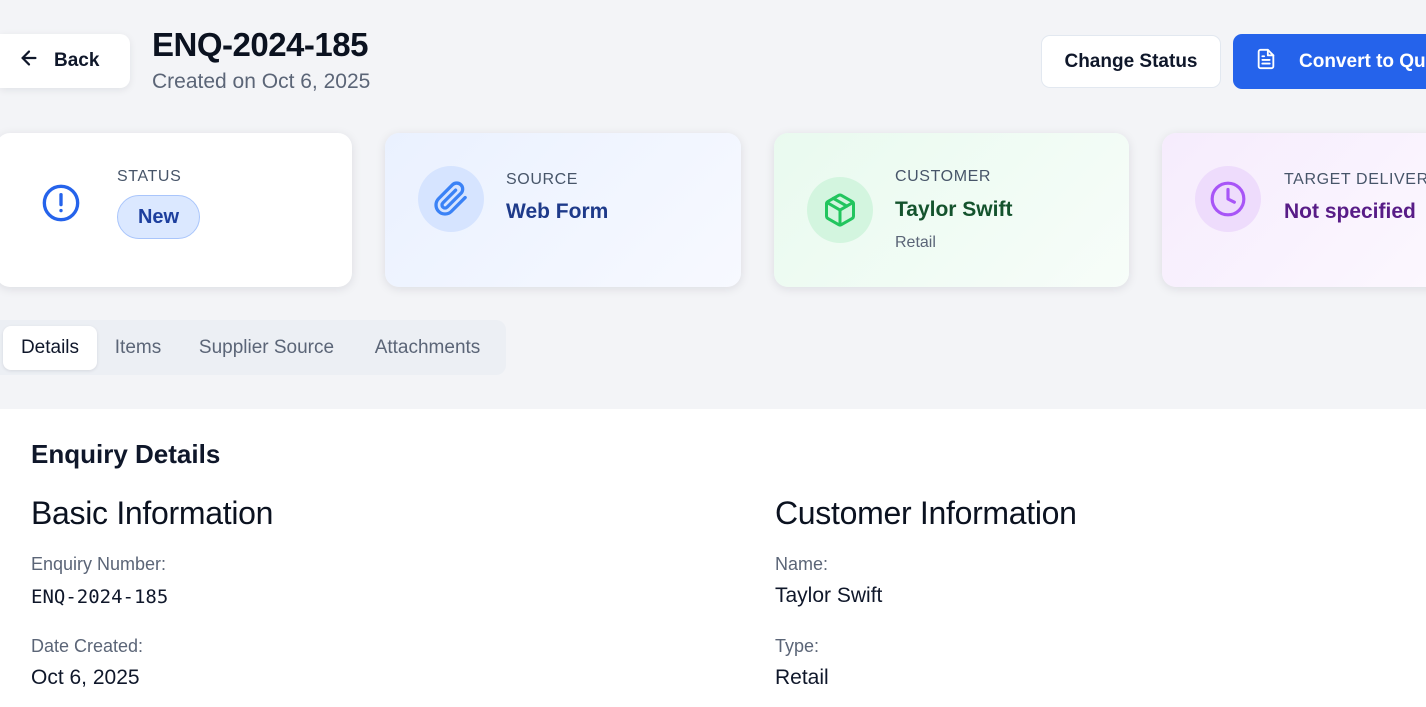 The height and width of the screenshot is (707, 1426). What do you see at coordinates (1355, 179) in the screenshot?
I see `target-delivery-label: TARGET DELIVERY` at bounding box center [1355, 179].